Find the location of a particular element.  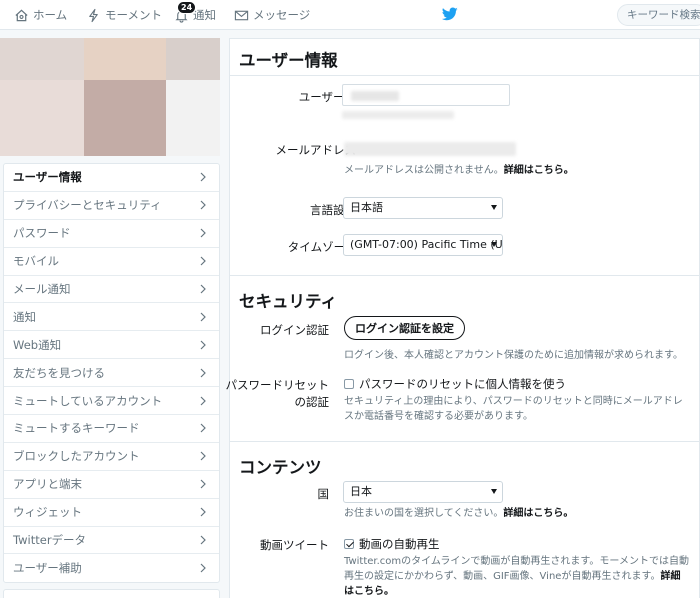

sidebar-item: ミュートするキーワード is located at coordinates (111, 429).